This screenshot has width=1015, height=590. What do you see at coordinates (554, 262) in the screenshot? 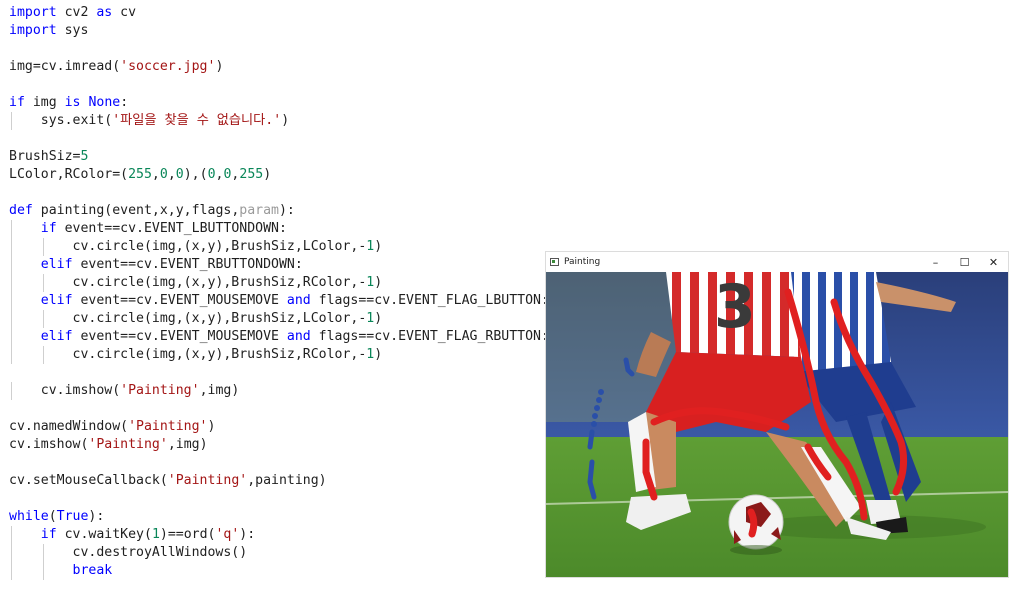
I see `app-icon` at bounding box center [554, 262].